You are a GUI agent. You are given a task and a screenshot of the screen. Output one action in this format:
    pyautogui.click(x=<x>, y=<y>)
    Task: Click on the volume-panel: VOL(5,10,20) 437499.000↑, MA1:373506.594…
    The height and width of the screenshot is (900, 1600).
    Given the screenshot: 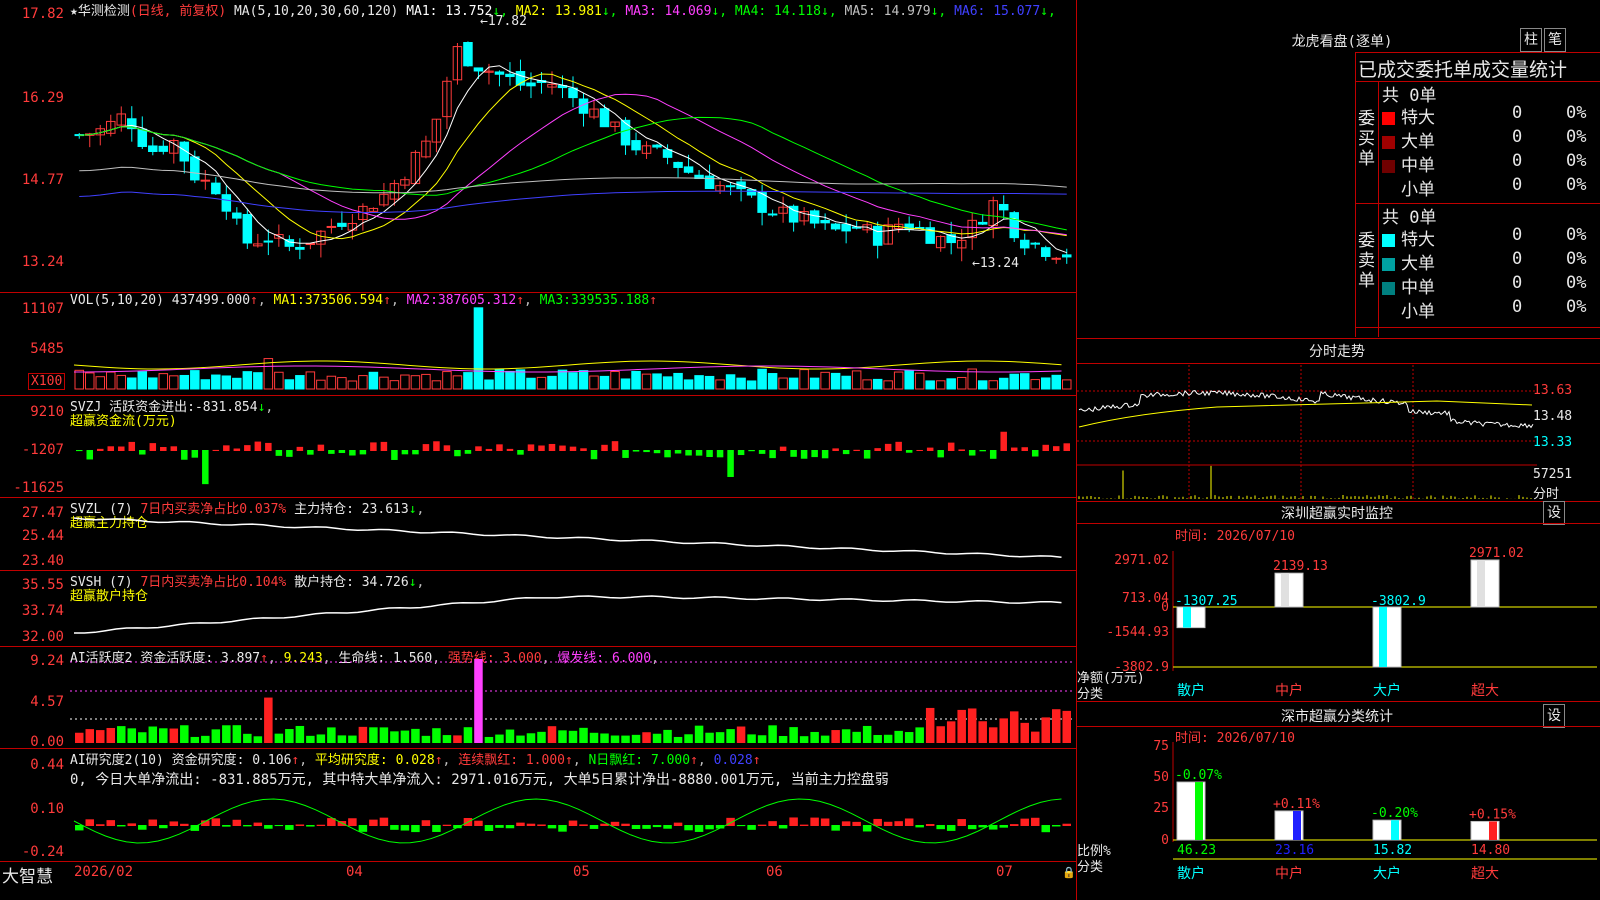 What is the action you would take?
    pyautogui.click(x=538, y=344)
    